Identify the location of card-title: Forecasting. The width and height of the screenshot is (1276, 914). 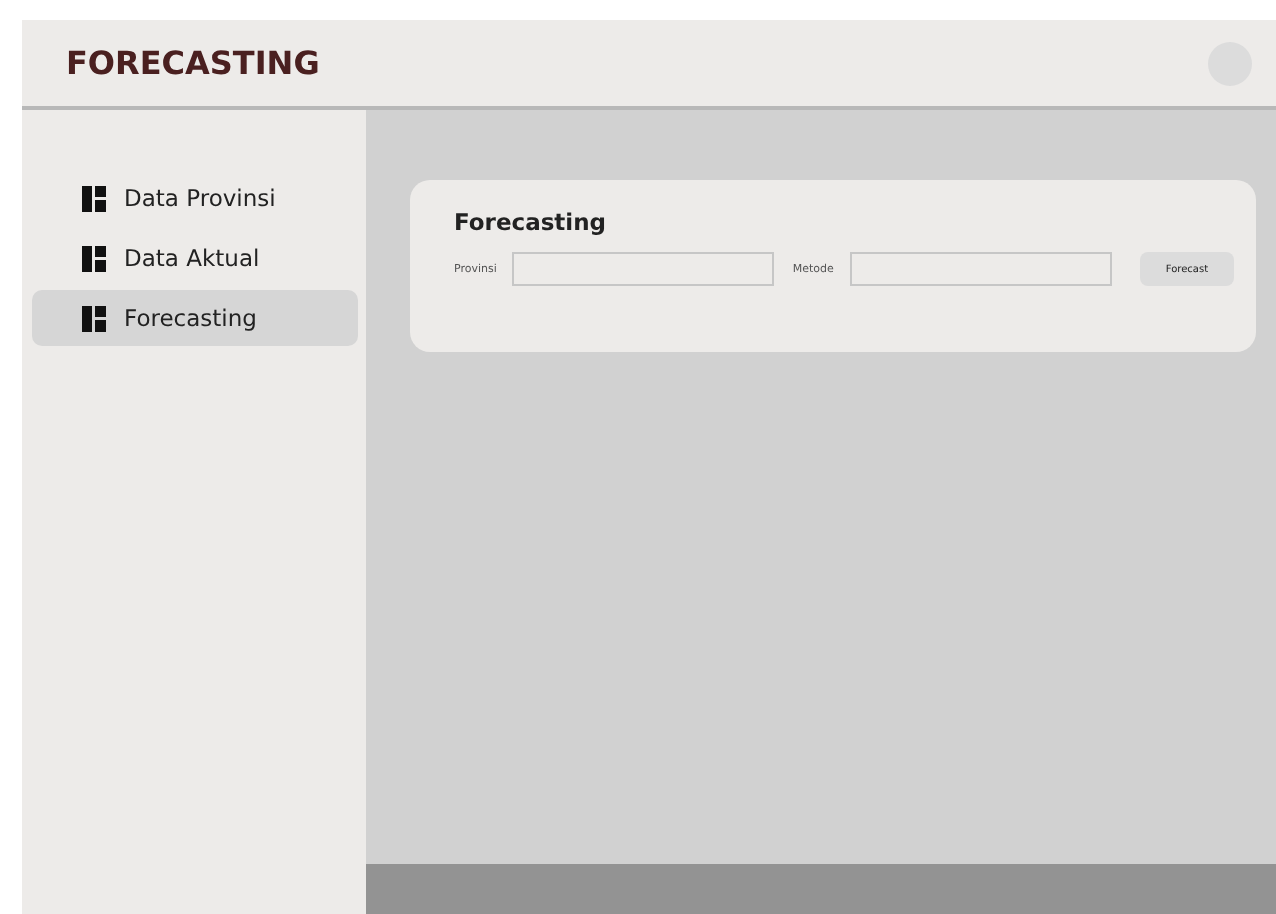
(531, 222).